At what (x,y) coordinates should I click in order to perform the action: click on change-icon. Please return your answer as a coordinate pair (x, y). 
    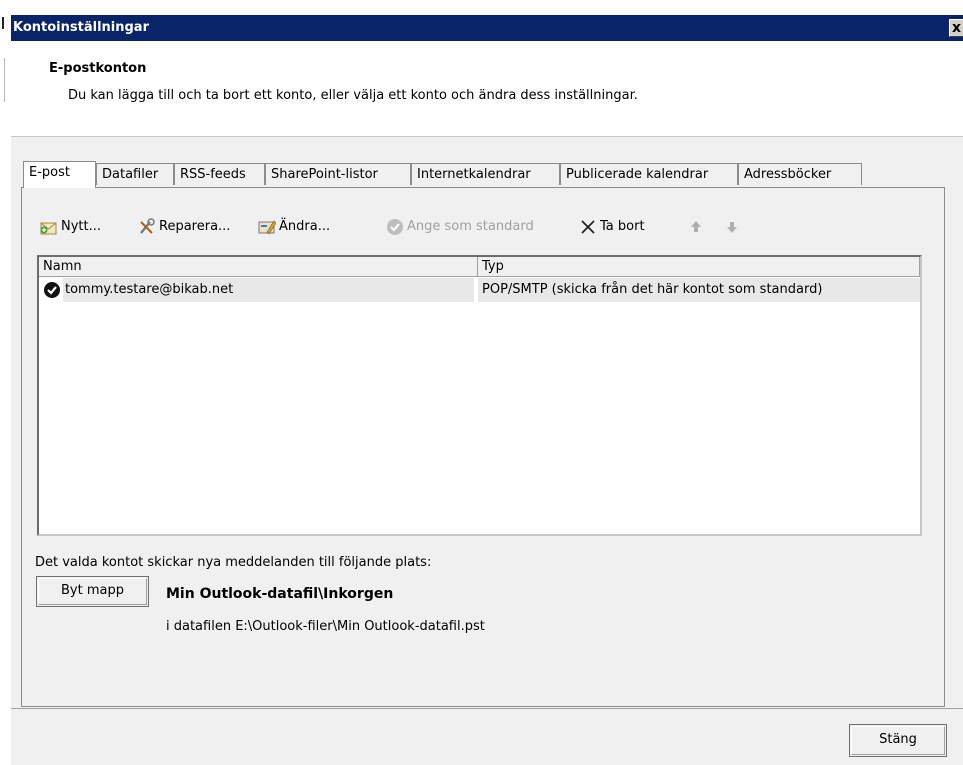
    Looking at the image, I should click on (267, 227).